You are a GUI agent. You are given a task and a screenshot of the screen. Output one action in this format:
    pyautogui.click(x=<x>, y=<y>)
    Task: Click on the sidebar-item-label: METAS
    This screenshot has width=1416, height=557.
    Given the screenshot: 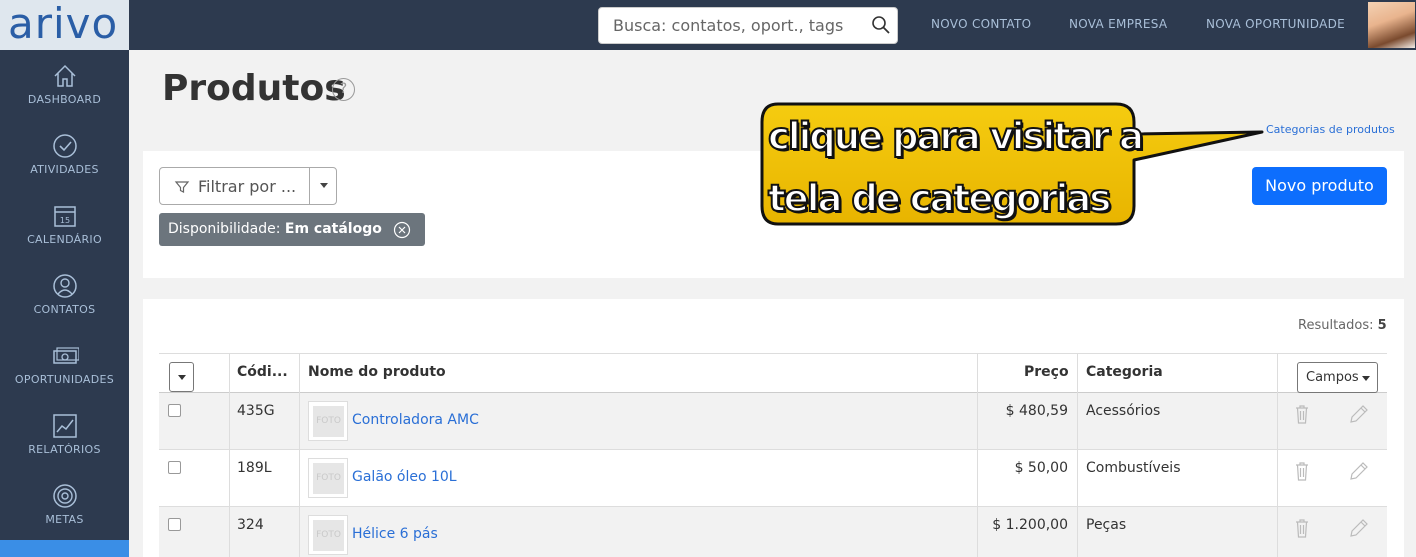 What is the action you would take?
    pyautogui.click(x=64, y=519)
    